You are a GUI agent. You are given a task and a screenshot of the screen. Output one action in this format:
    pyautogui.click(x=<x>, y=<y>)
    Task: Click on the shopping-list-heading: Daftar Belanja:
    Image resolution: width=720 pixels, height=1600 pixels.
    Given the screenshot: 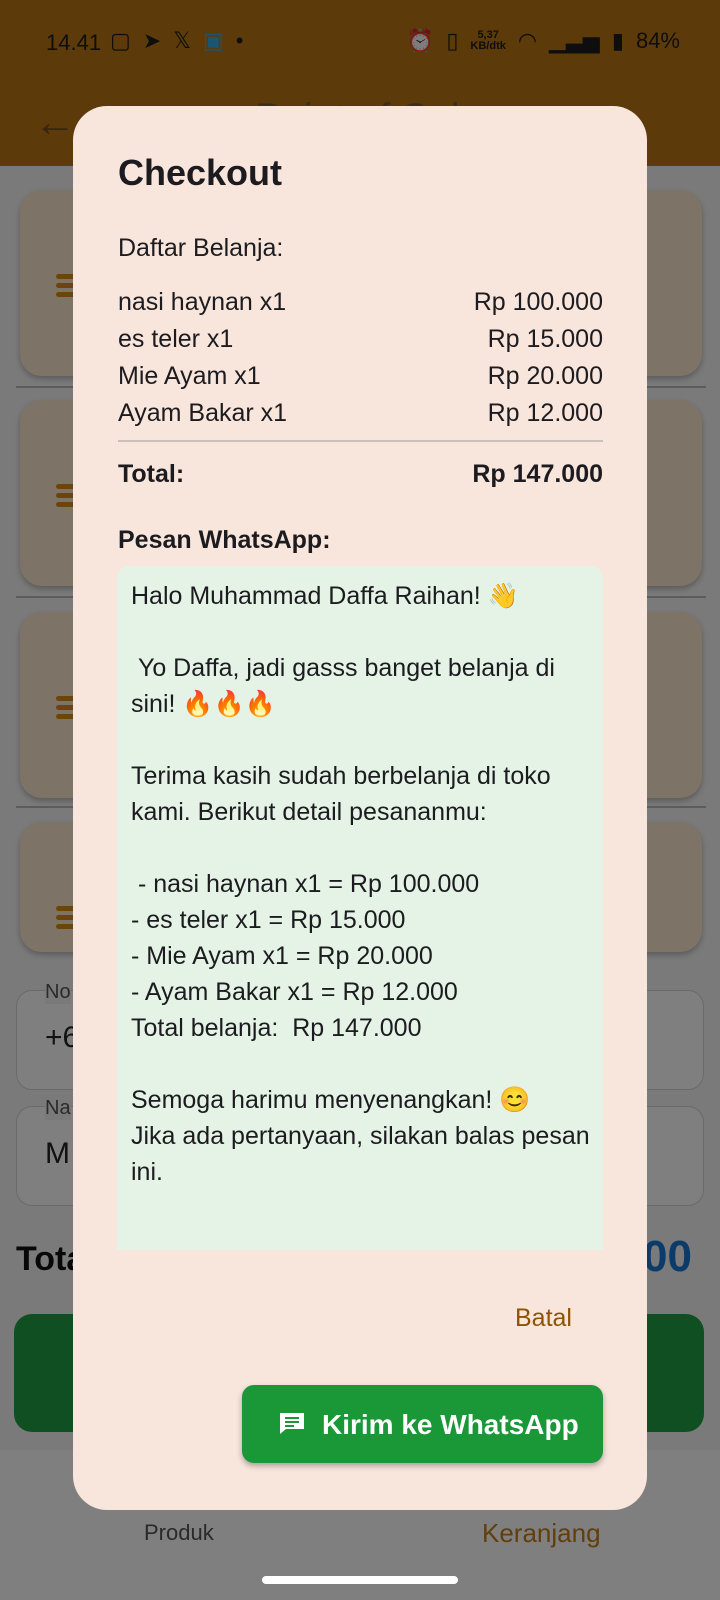 What is the action you would take?
    pyautogui.click(x=201, y=248)
    